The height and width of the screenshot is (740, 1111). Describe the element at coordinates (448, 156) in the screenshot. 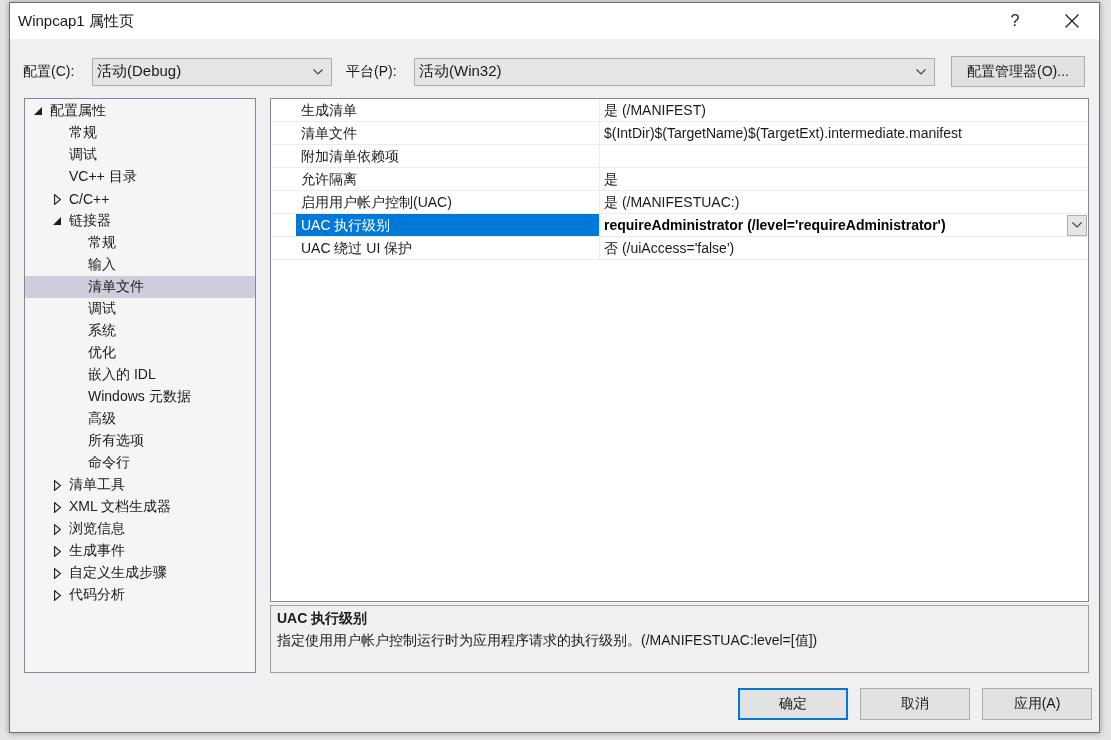

I see `property-name: 附加清单依赖项` at that location.